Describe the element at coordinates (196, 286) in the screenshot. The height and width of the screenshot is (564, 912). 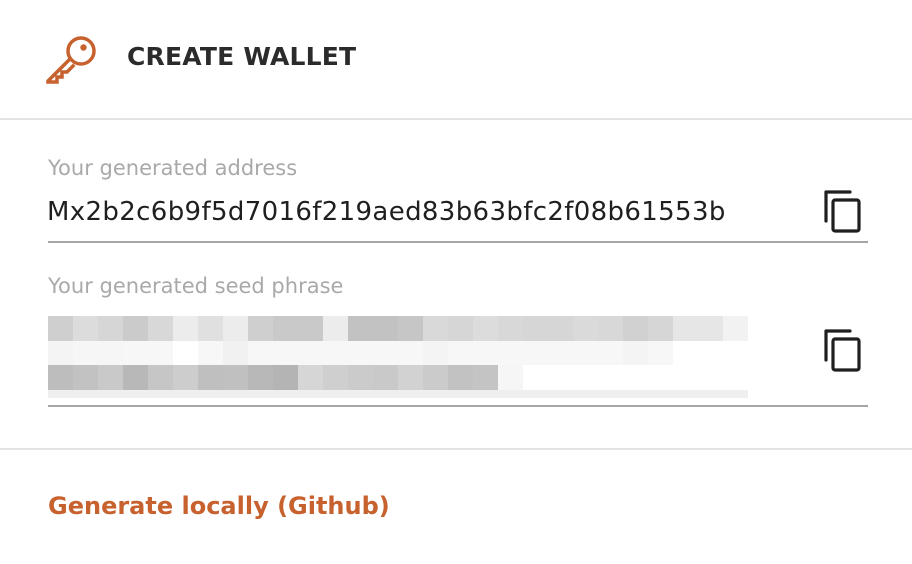
I see `seed-label: Your generated seed phrase` at that location.